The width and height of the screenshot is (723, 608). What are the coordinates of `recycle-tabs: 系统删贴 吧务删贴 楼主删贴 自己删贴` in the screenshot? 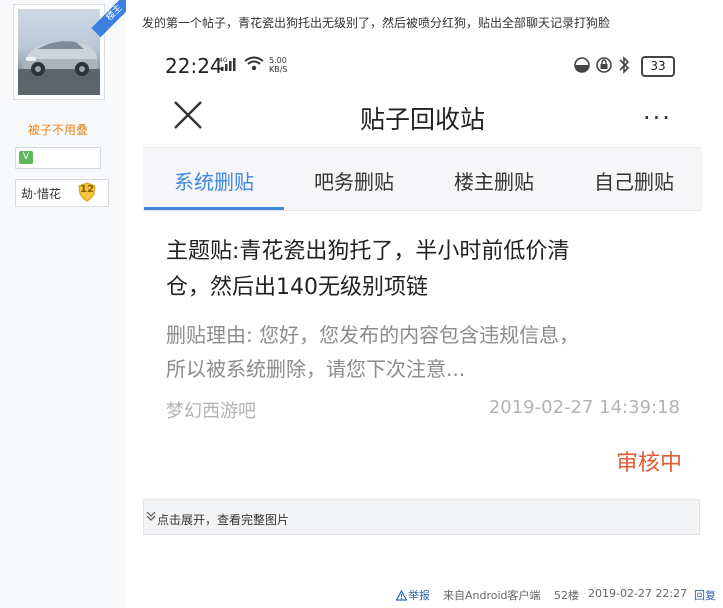 It's located at (422, 179).